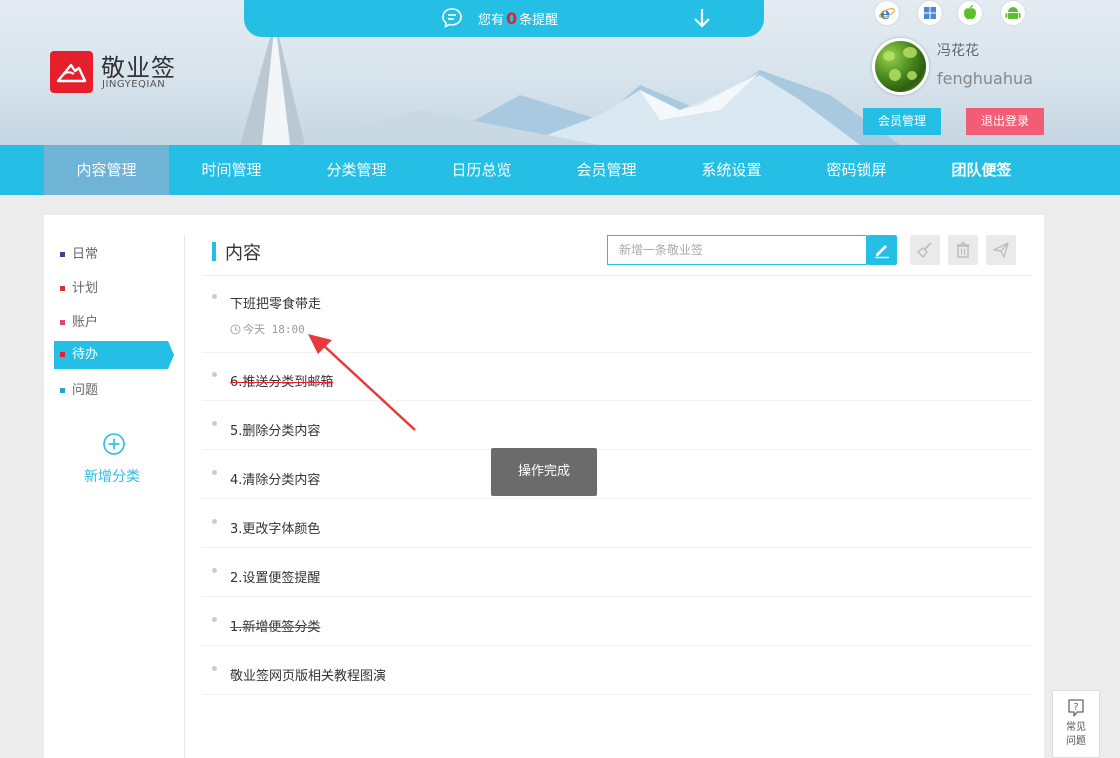 This screenshot has width=1120, height=758. What do you see at coordinates (981, 170) in the screenshot?
I see `nav-team-notes: 团队便签` at bounding box center [981, 170].